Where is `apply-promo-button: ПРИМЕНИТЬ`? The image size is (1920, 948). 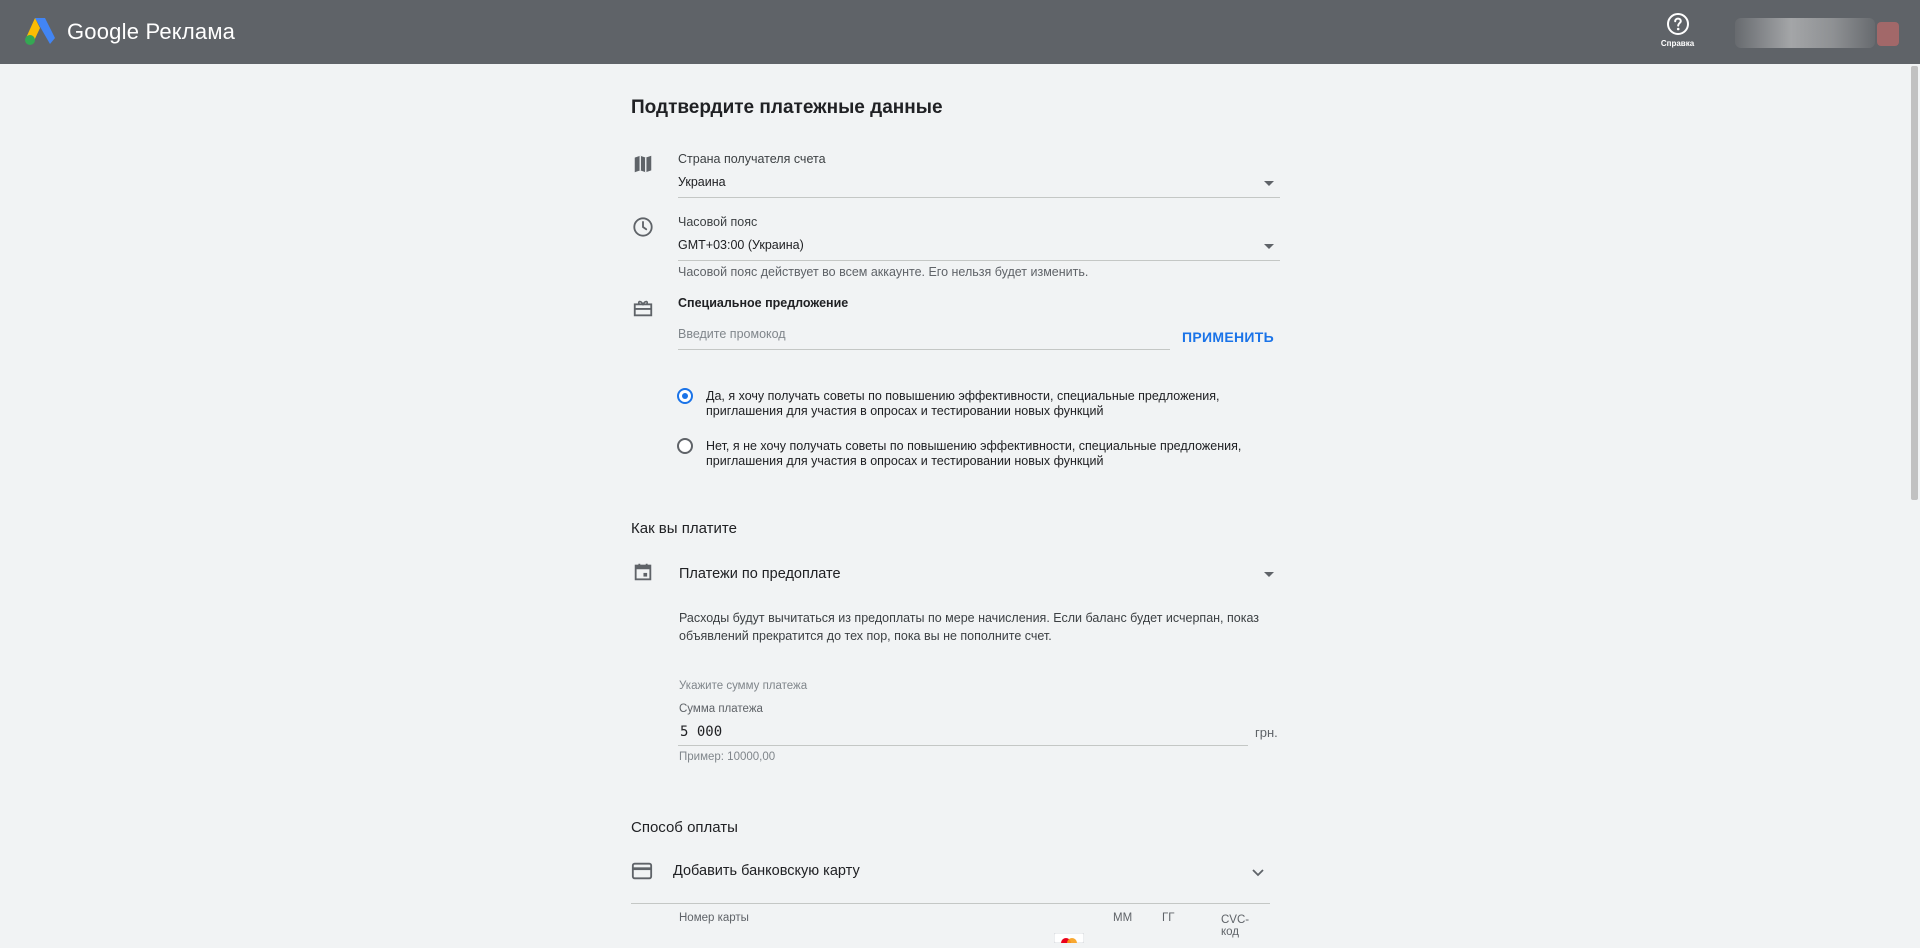
apply-promo-button: ПРИМЕНИТЬ is located at coordinates (1228, 337).